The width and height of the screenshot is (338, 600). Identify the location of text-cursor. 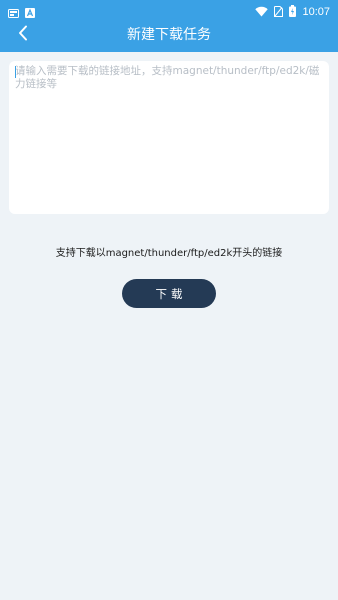
(15, 72).